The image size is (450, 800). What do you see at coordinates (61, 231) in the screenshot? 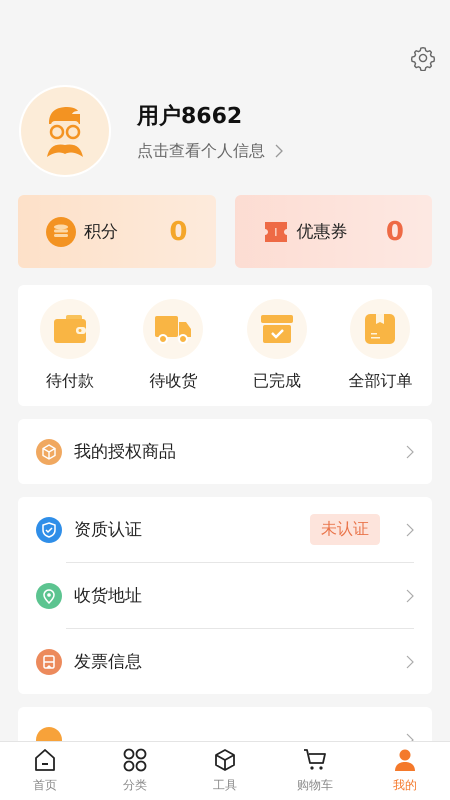
I see `coins-icon` at bounding box center [61, 231].